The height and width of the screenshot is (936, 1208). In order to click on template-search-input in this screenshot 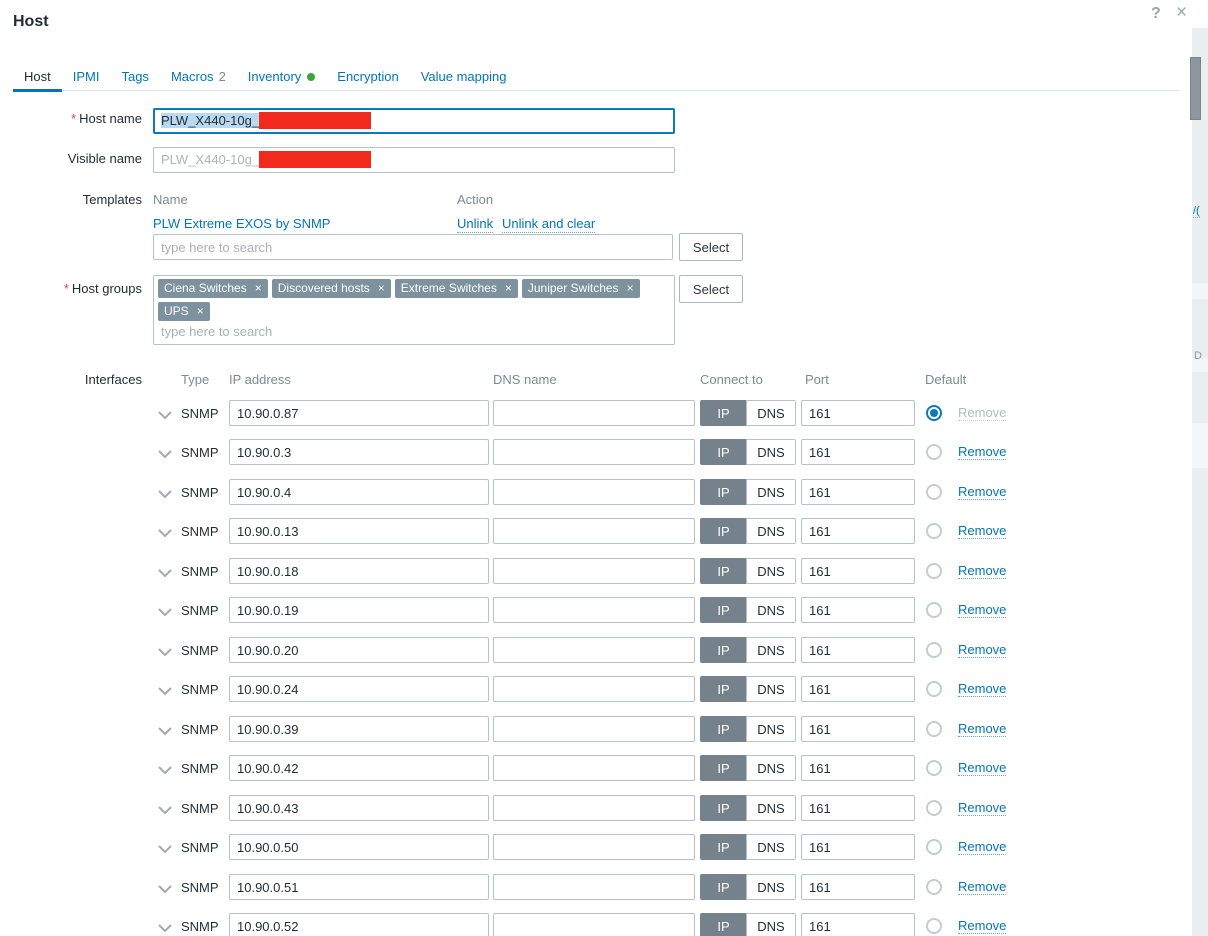, I will do `click(413, 247)`.